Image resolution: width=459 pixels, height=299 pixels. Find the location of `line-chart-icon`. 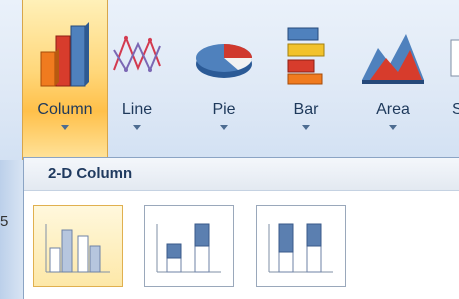

line-chart-icon is located at coordinates (137, 54).